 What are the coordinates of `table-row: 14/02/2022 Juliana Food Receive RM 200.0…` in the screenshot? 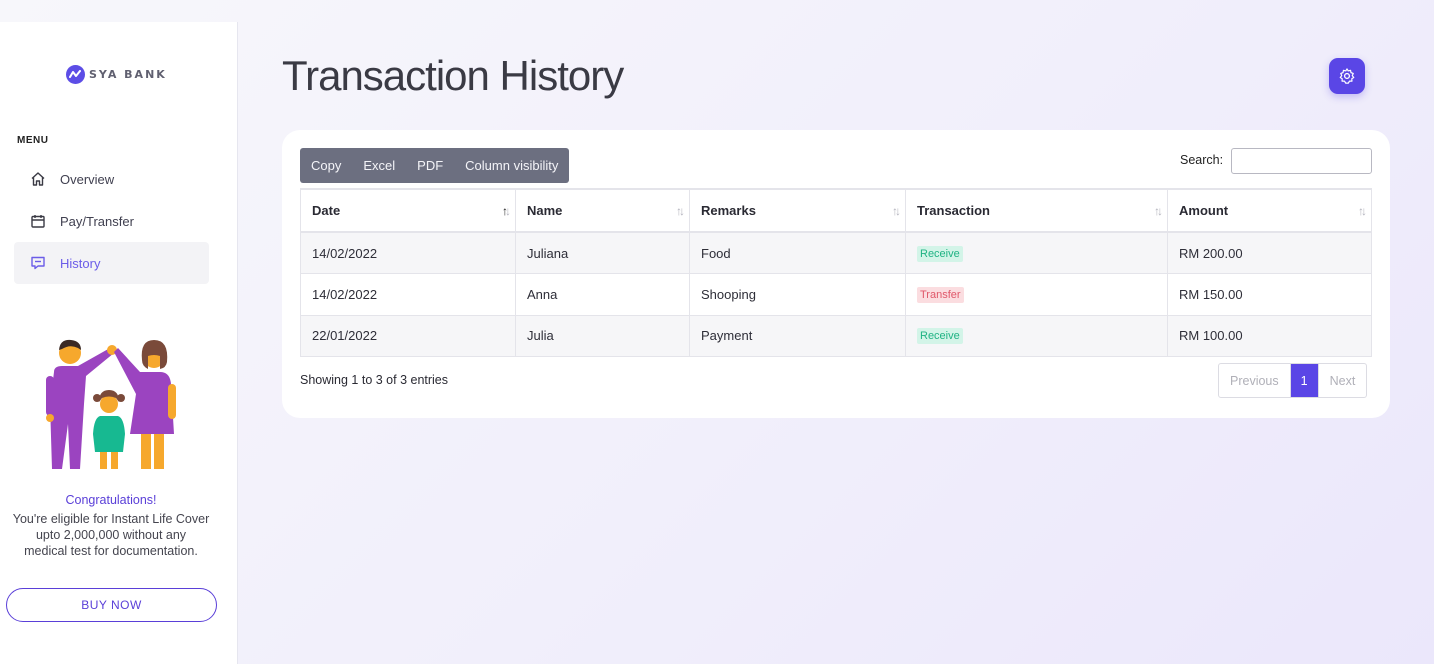 It's located at (836, 252).